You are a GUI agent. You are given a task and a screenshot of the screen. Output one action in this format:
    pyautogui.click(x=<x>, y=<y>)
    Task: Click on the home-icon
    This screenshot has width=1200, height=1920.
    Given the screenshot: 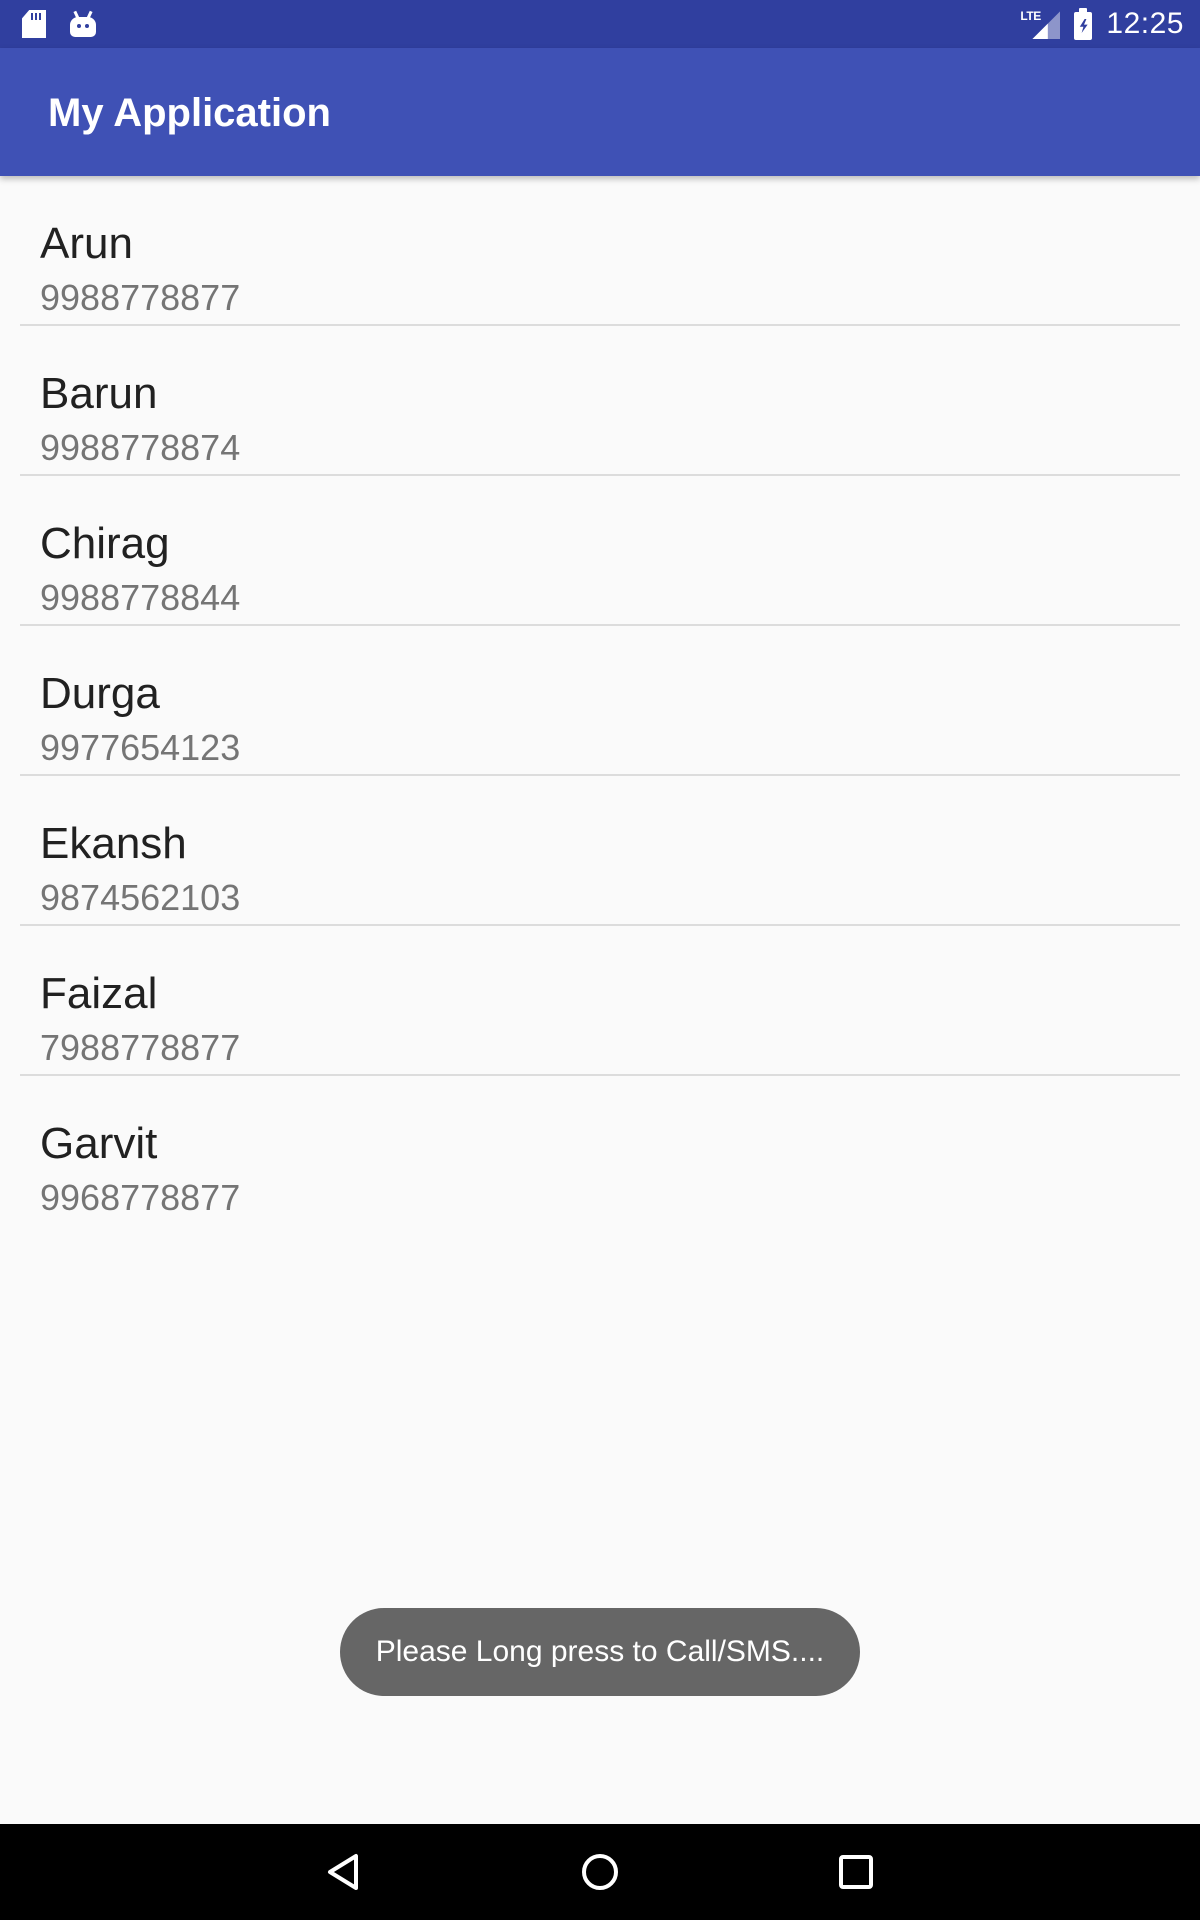 What is the action you would take?
    pyautogui.click(x=600, y=1872)
    